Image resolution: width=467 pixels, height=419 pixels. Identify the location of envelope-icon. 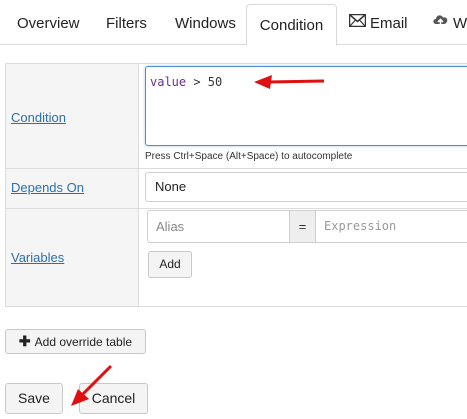
(357, 23).